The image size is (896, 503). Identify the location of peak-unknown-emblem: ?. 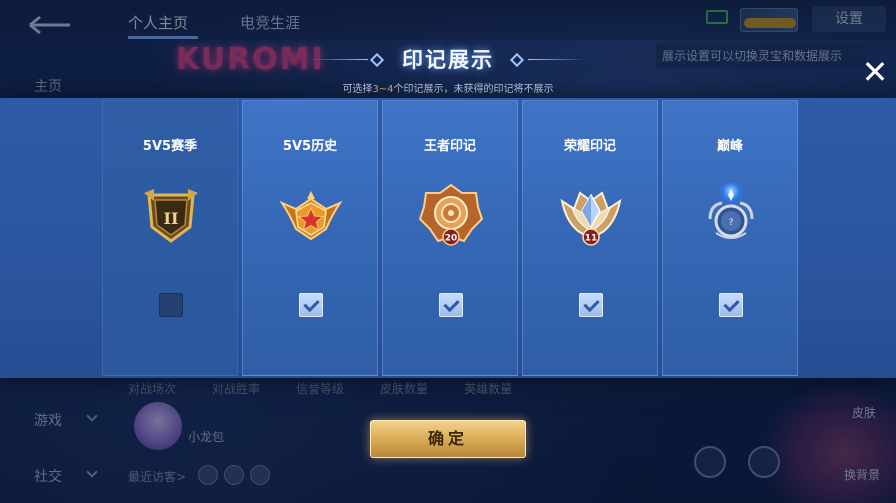
(731, 211).